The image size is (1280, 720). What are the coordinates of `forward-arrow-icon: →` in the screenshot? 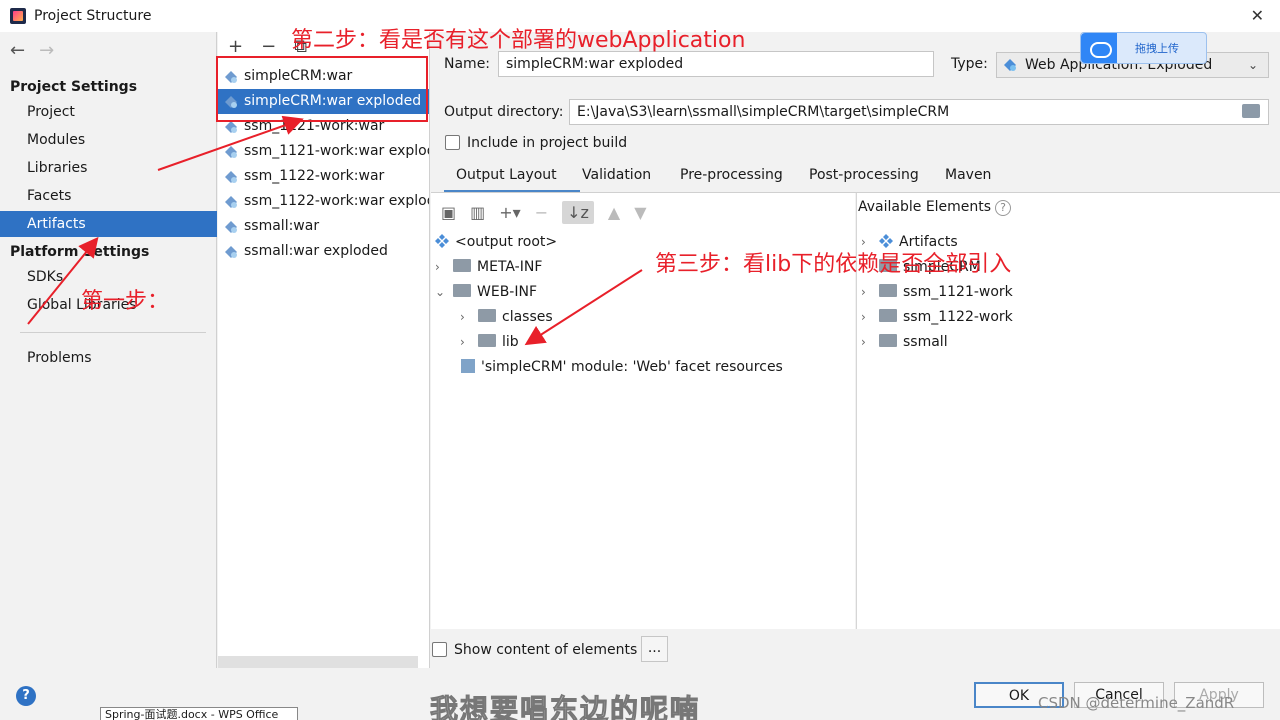 It's located at (53, 50).